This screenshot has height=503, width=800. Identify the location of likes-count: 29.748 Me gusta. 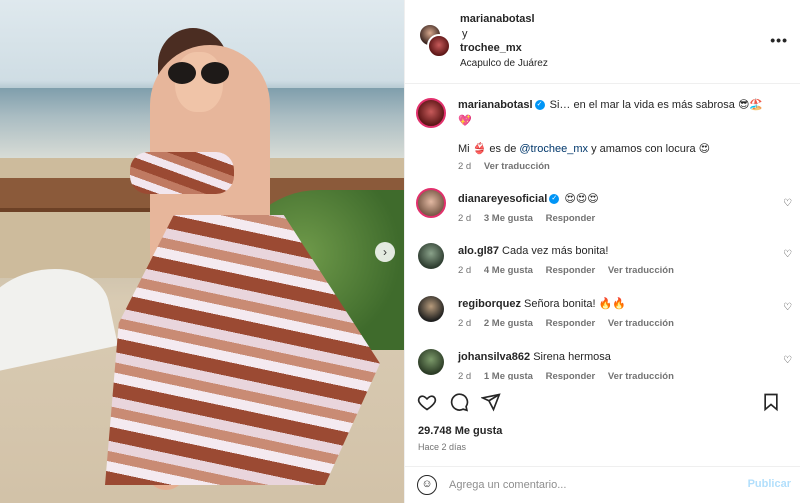
(460, 431).